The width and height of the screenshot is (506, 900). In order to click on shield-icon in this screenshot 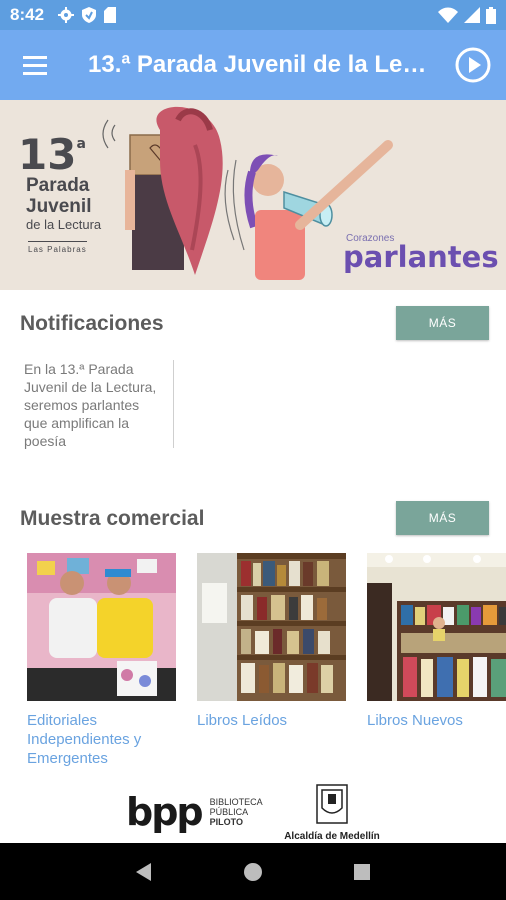, I will do `click(89, 15)`.